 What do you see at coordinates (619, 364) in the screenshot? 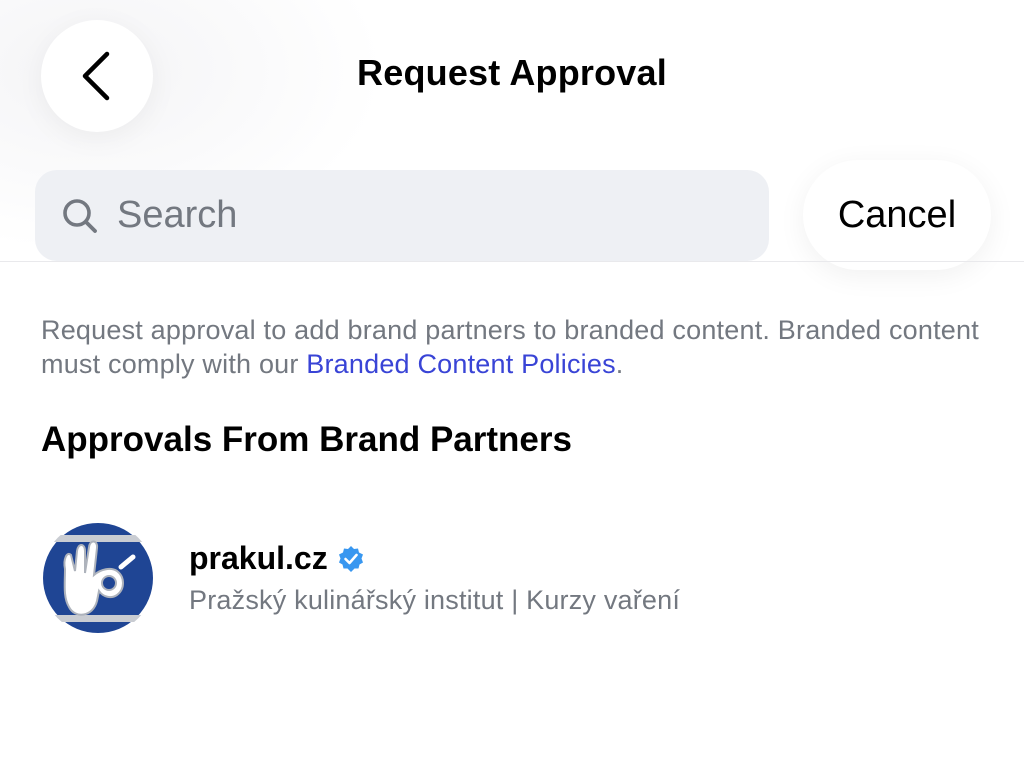
I see `description-suffix: .` at bounding box center [619, 364].